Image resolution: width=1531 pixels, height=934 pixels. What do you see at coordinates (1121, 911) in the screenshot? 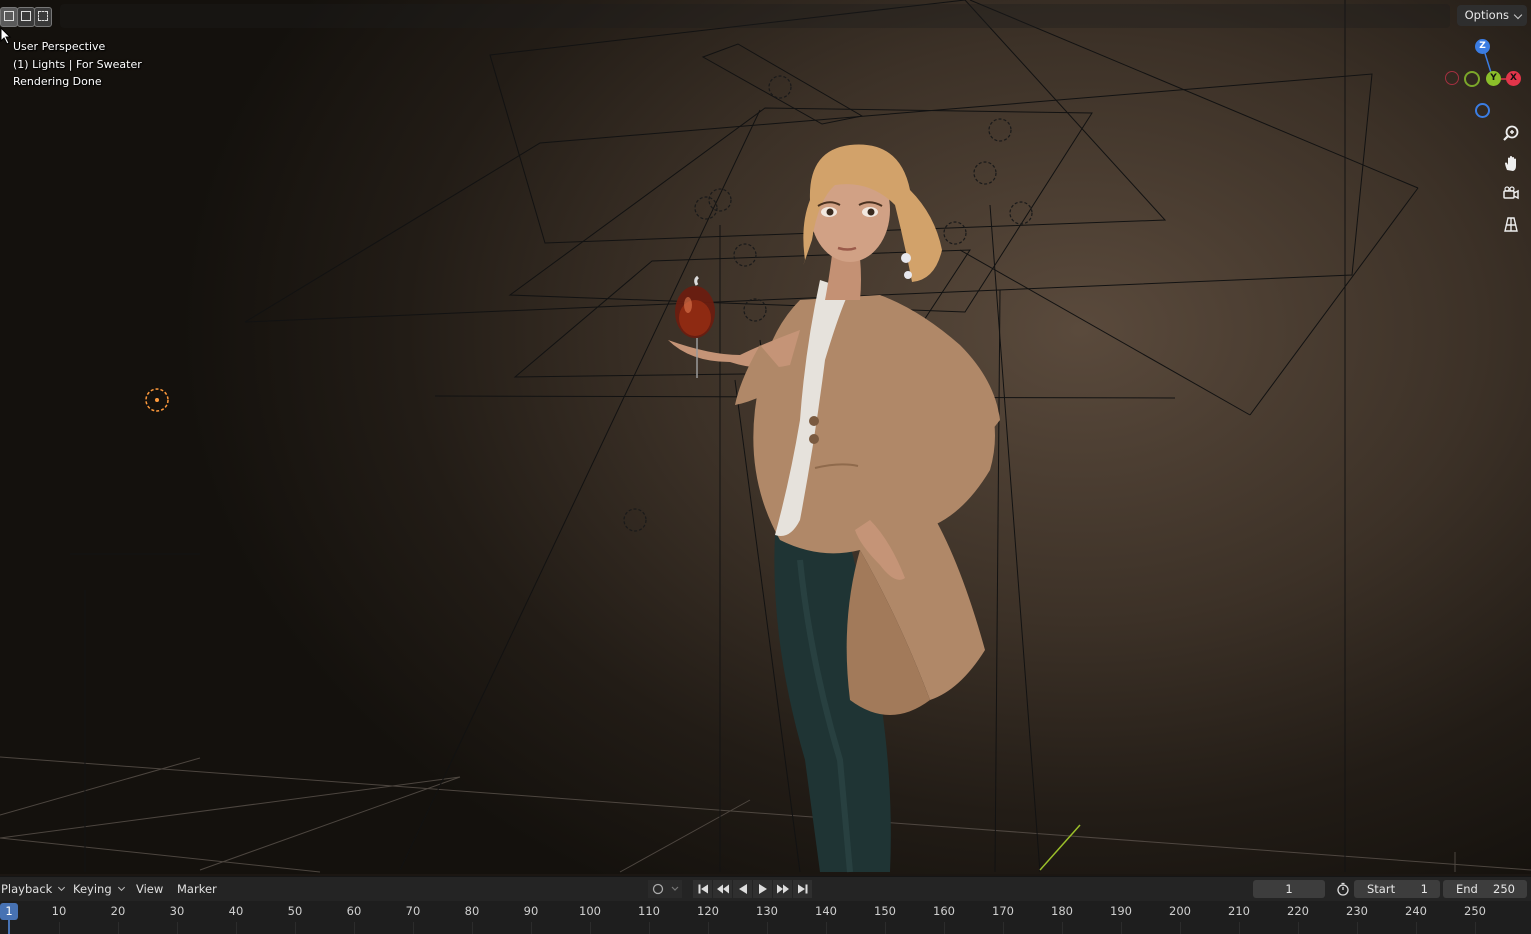
I see `ruler-tick-label: 190` at bounding box center [1121, 911].